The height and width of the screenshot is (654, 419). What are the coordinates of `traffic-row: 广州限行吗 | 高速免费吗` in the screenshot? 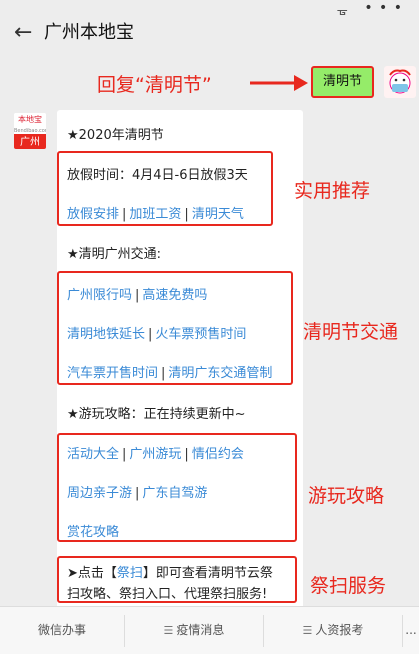 It's located at (137, 295).